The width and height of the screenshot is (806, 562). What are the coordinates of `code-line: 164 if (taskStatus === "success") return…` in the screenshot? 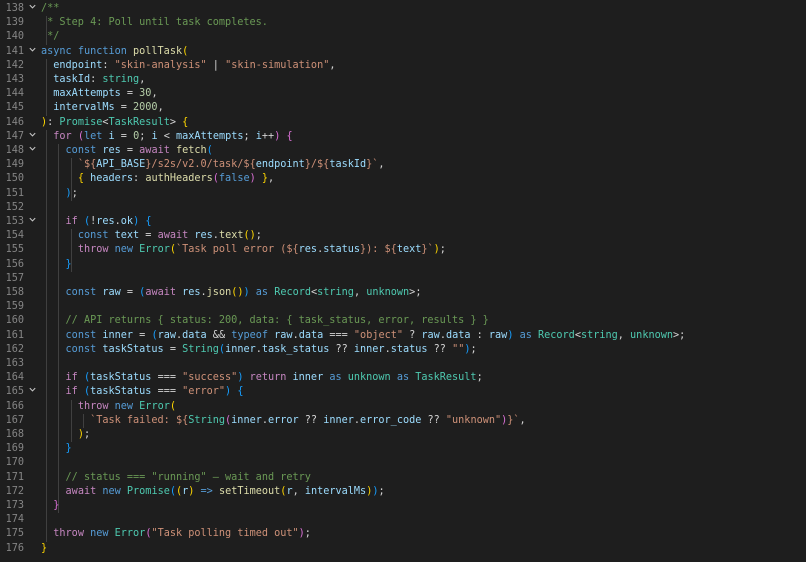 It's located at (403, 378).